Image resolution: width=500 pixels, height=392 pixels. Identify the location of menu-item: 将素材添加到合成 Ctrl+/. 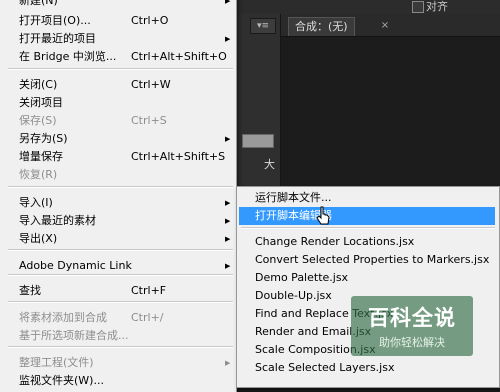
(118, 318).